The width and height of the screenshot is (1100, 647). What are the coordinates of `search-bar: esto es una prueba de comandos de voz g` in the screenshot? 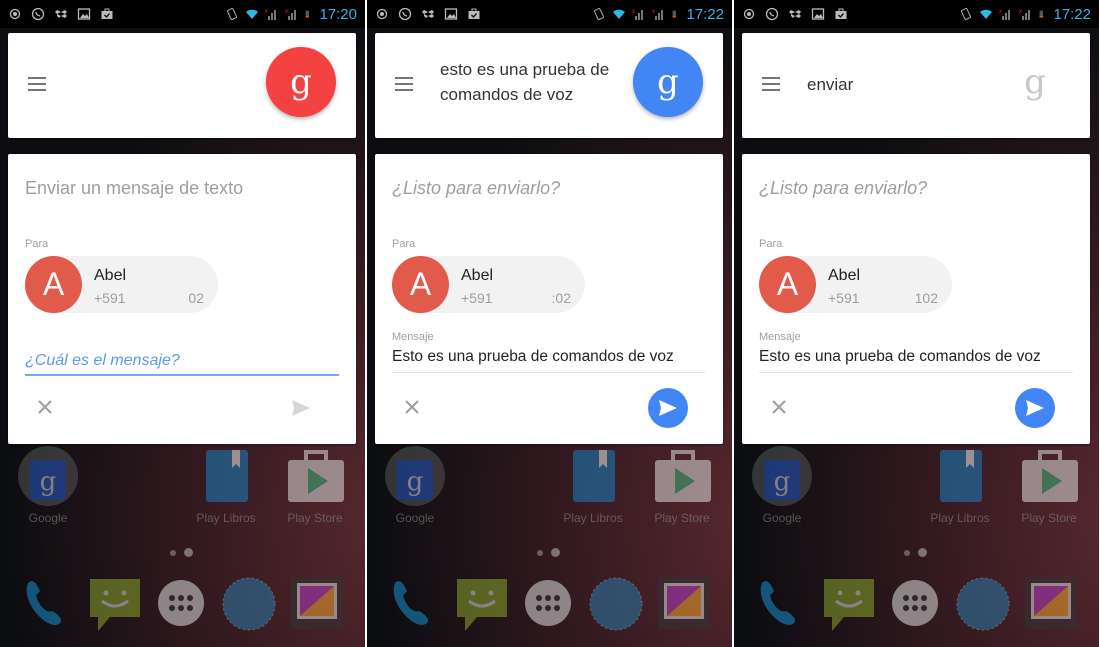 It's located at (549, 85).